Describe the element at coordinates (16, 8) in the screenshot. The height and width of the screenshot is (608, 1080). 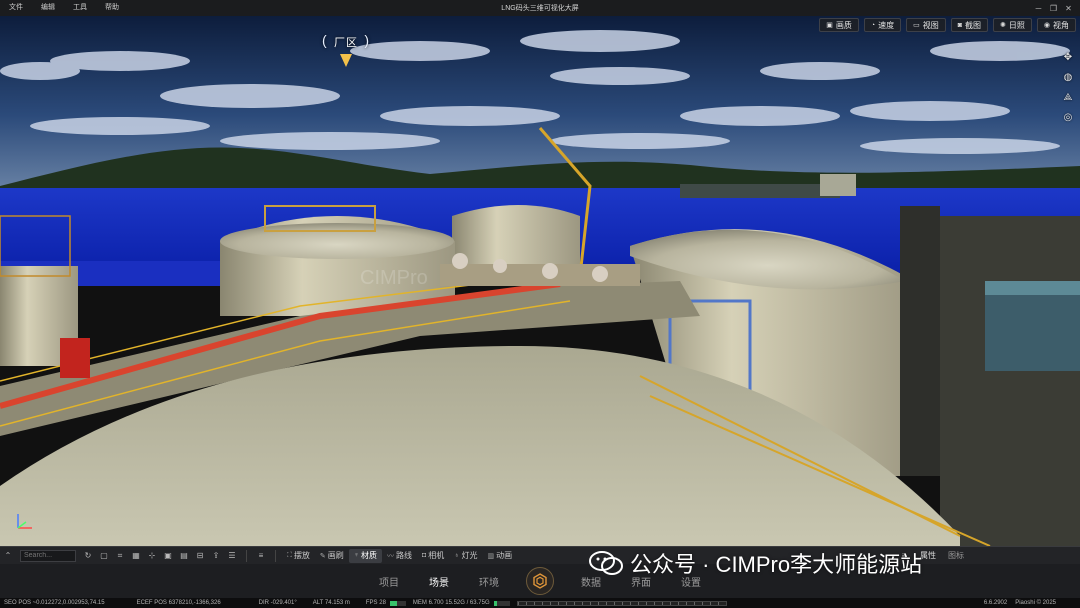
I see `menu-file: 文件` at that location.